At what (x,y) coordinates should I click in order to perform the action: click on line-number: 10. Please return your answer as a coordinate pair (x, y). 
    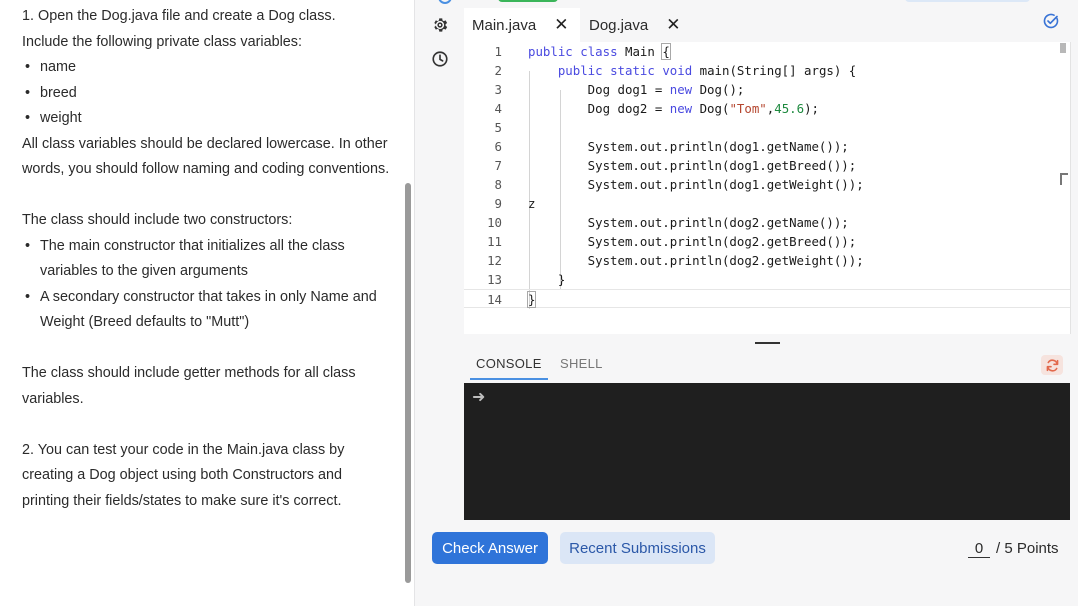
    Looking at the image, I should click on (494, 222).